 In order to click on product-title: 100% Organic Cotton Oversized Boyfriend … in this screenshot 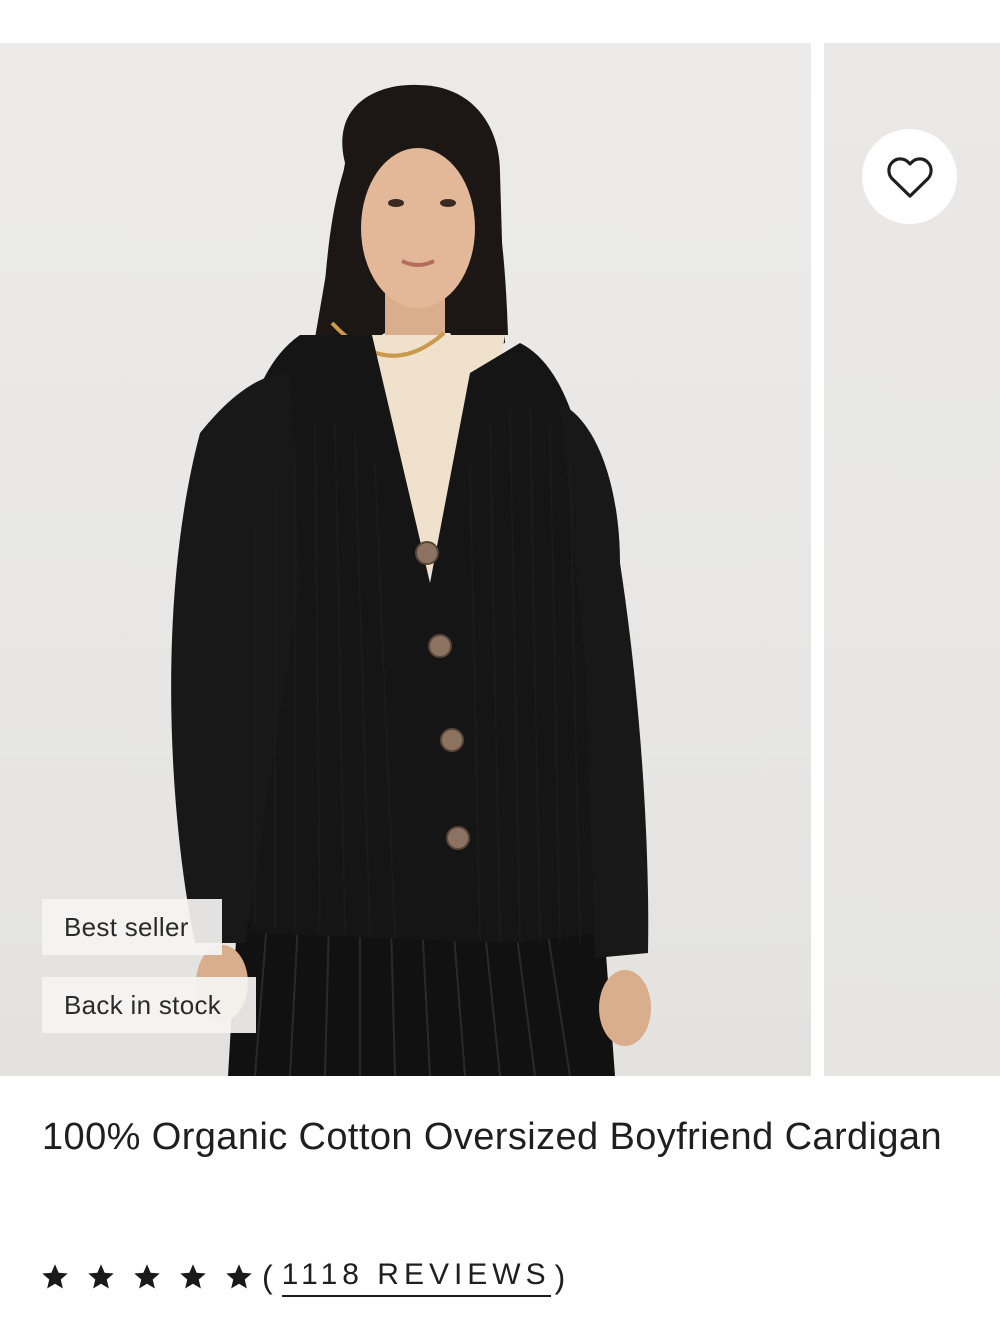, I will do `click(492, 1137)`.